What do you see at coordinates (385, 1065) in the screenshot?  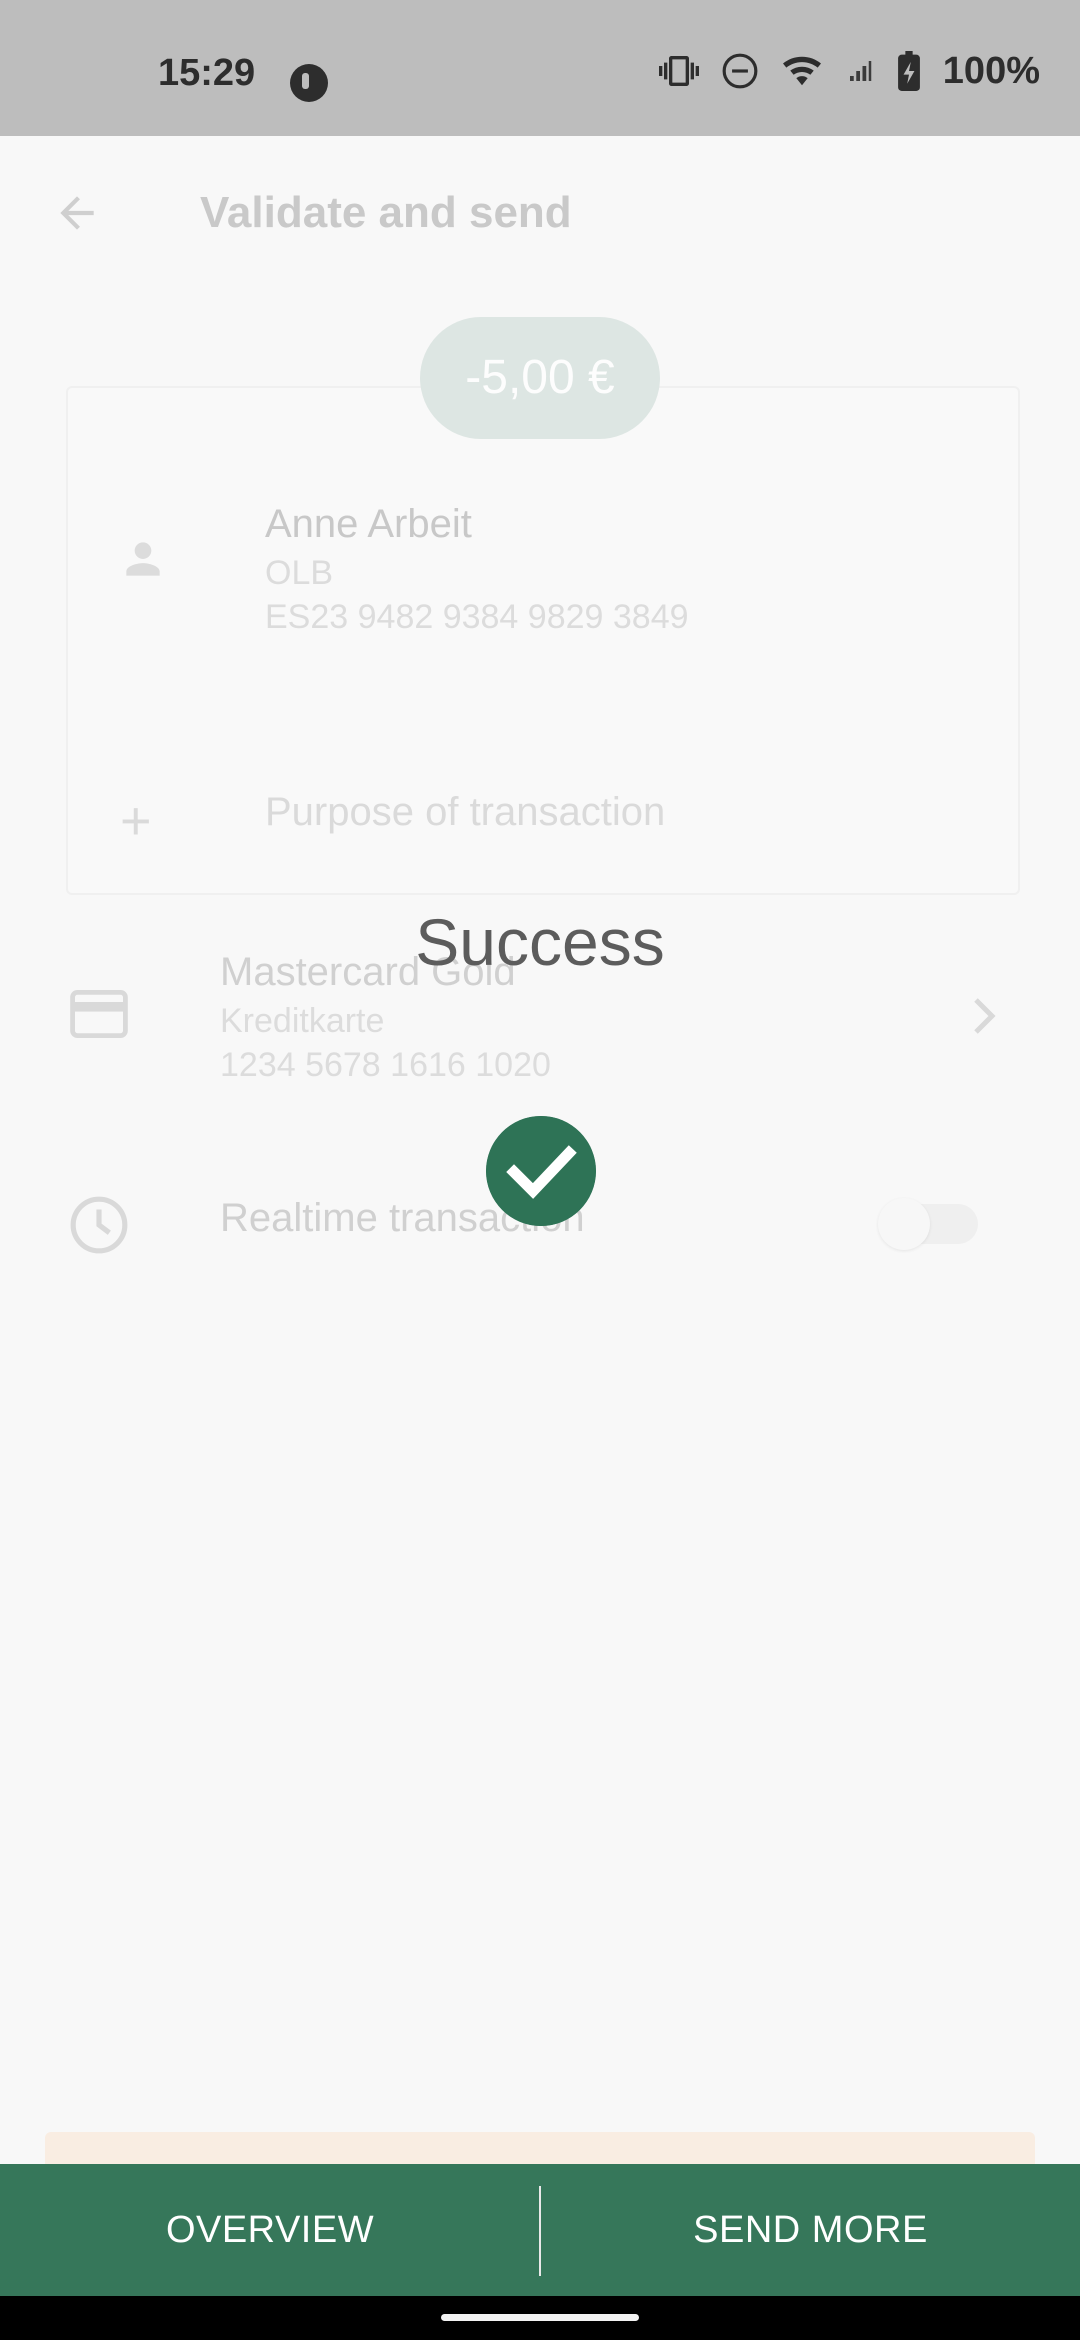 I see `account-number: 1234 5678 1616 1020` at bounding box center [385, 1065].